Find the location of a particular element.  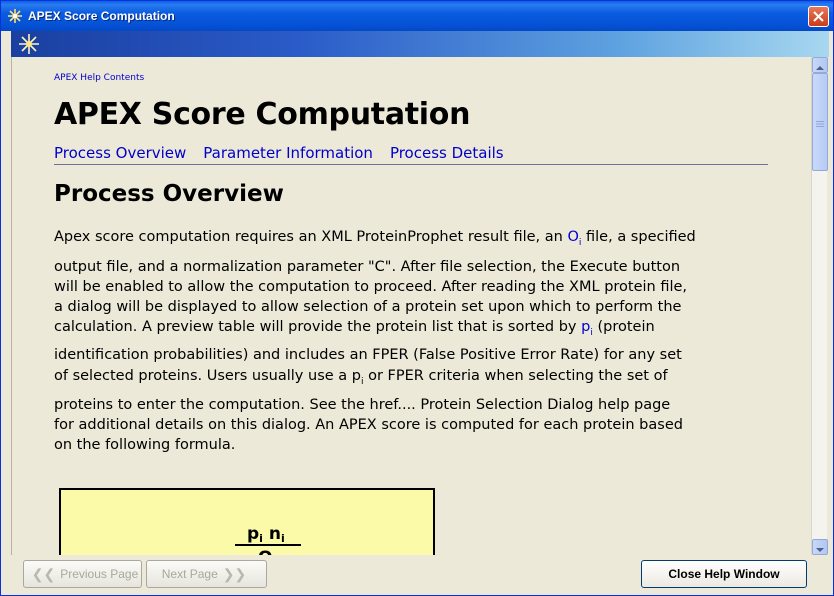

chevron-right-icon: ❯❯ is located at coordinates (234, 573).